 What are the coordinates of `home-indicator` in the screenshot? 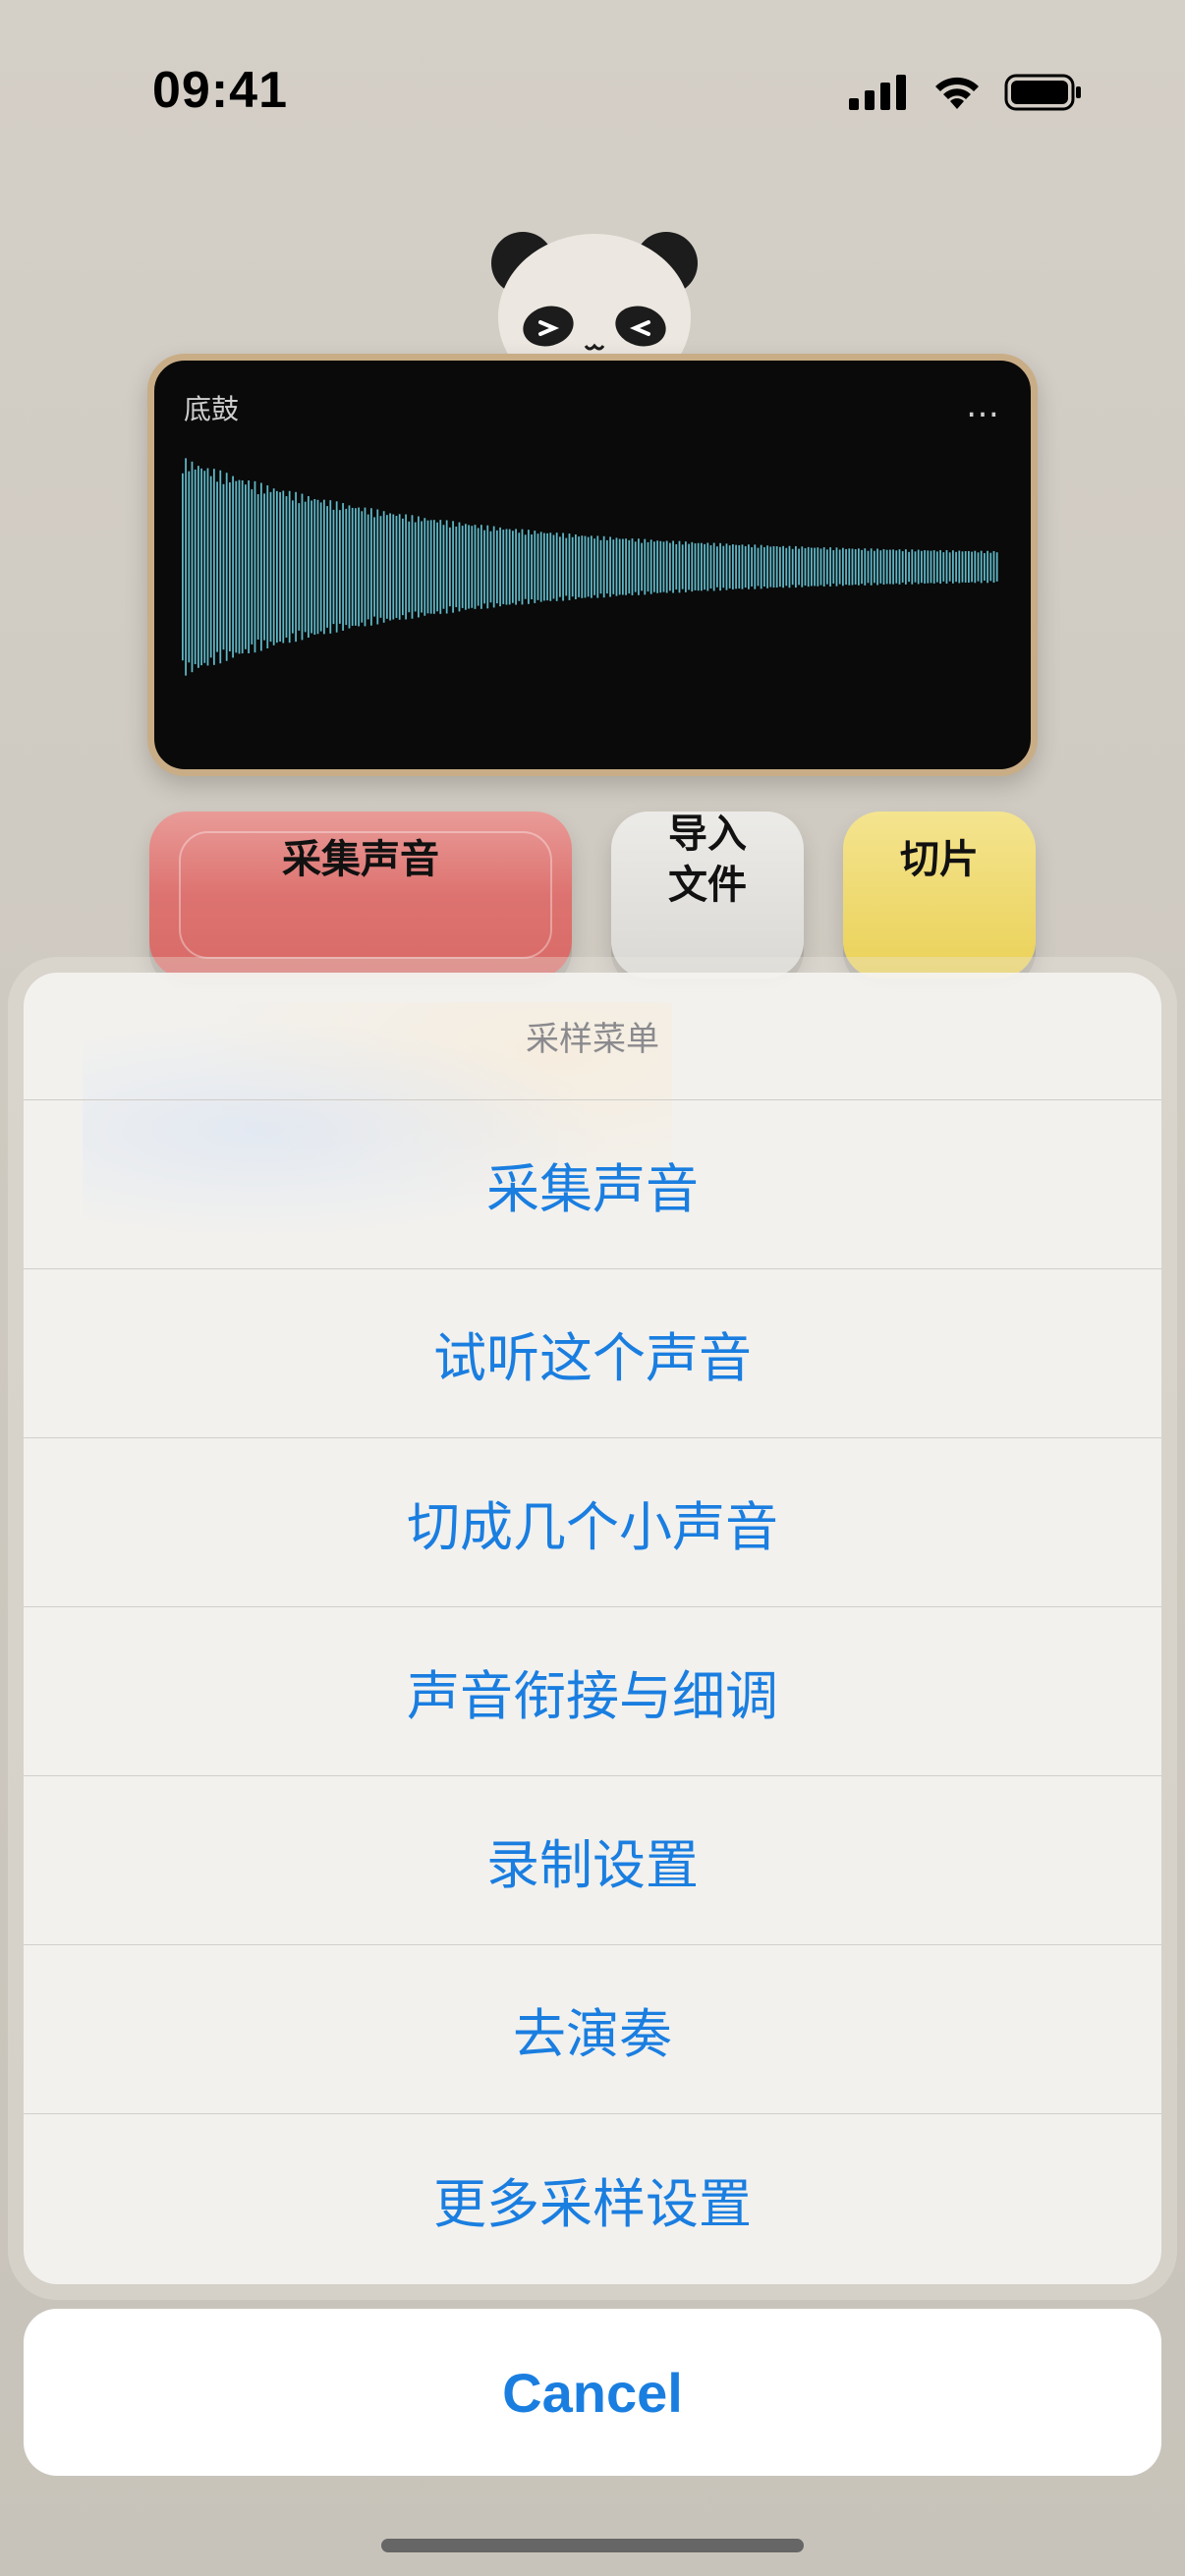 It's located at (592, 2545).